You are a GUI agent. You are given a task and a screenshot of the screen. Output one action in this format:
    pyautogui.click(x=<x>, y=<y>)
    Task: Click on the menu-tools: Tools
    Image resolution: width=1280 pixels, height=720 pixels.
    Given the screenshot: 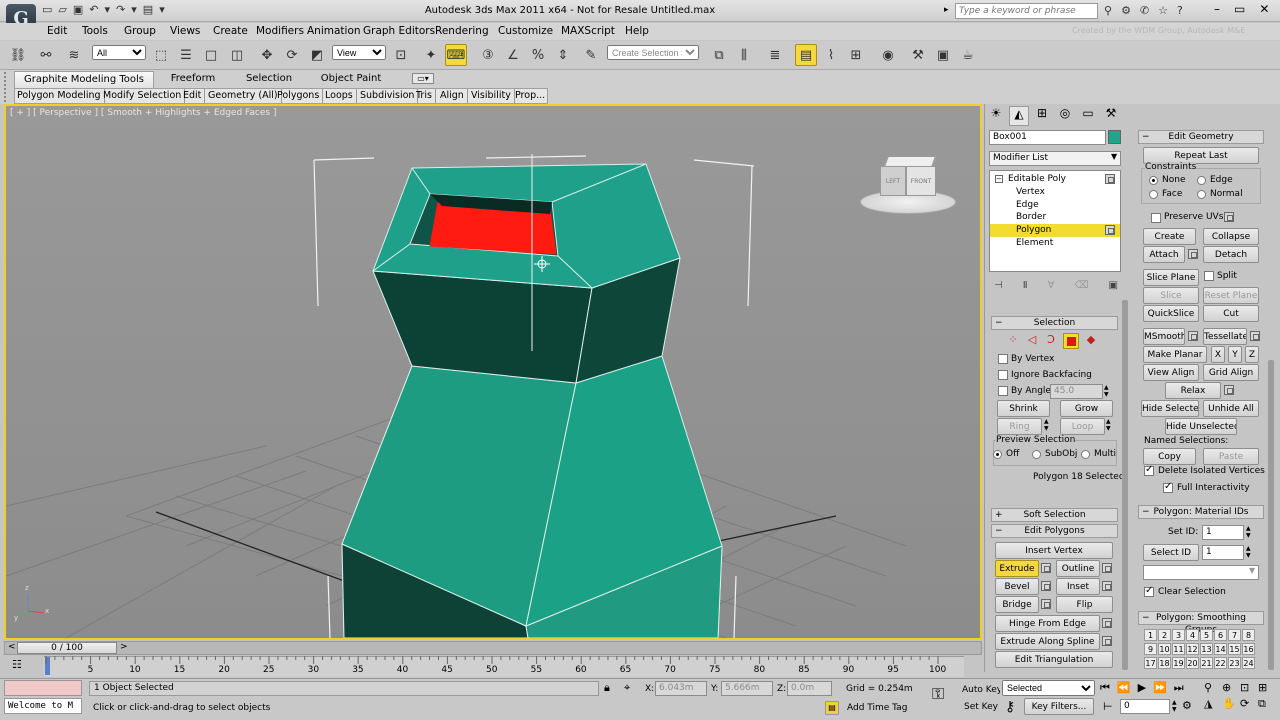 What is the action you would take?
    pyautogui.click(x=95, y=31)
    